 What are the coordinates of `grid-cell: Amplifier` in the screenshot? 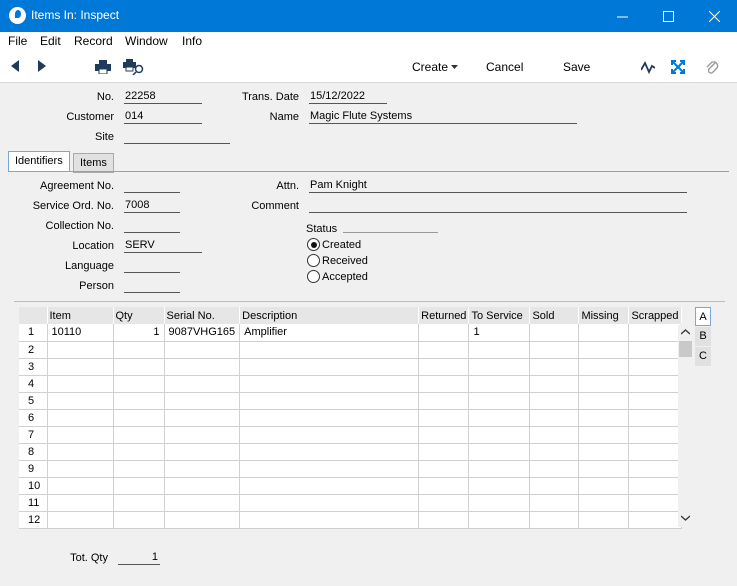 It's located at (329, 333).